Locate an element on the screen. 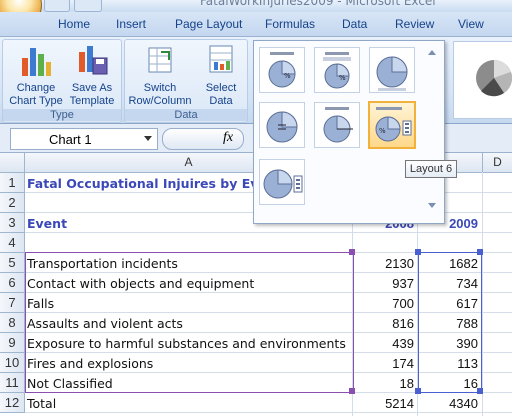 The height and width of the screenshot is (416, 512). cell-b: 18 is located at coordinates (384, 383).